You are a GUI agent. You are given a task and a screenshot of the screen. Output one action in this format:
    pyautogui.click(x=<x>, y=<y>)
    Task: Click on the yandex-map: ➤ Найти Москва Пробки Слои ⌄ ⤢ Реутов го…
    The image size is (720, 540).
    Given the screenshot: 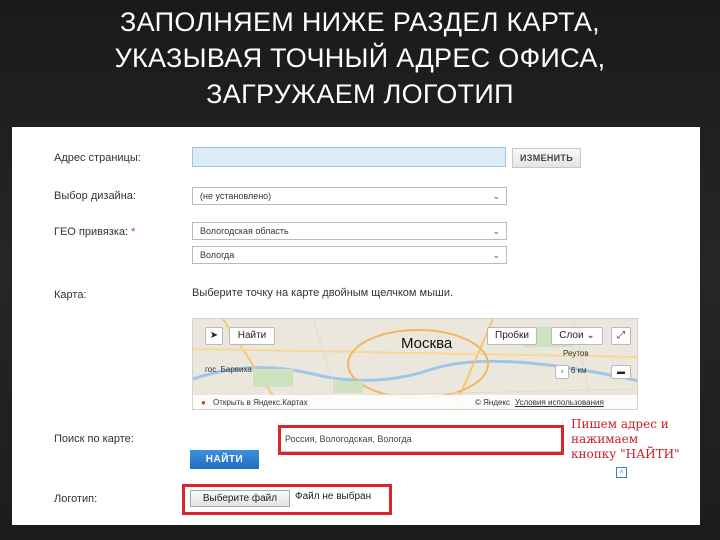 What is the action you would take?
    pyautogui.click(x=415, y=364)
    